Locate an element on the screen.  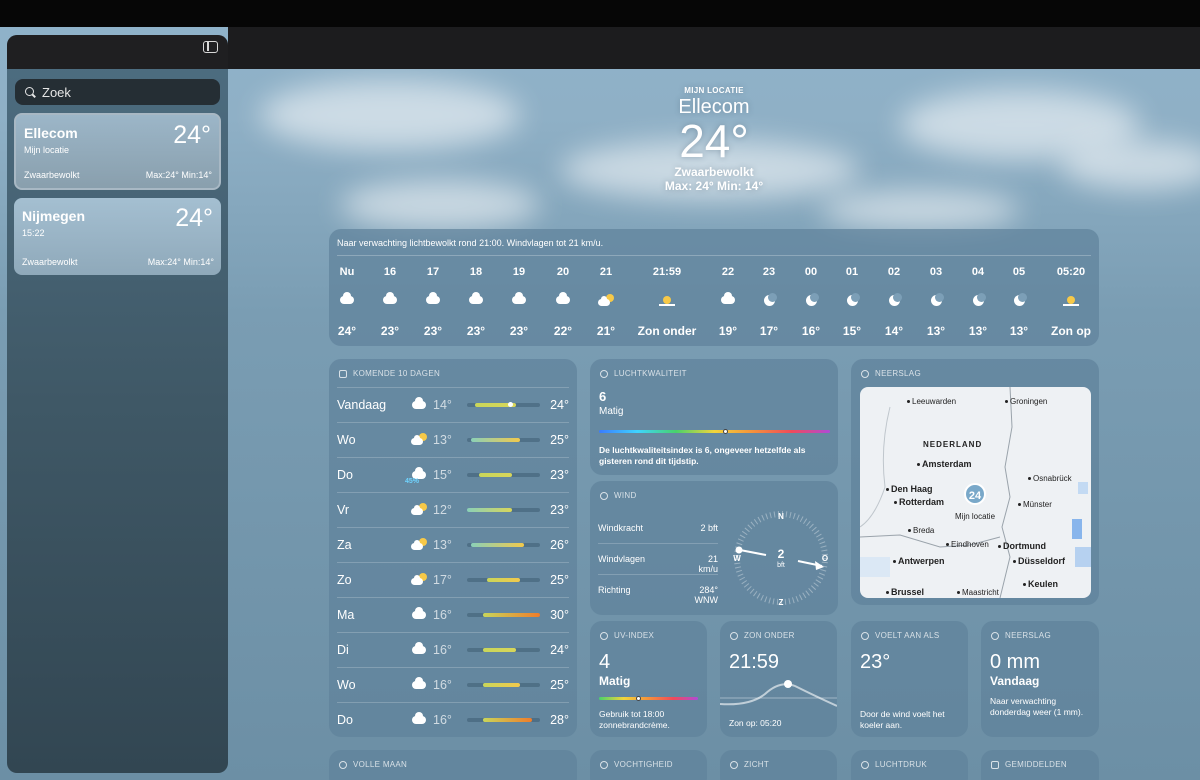
forecast-row: Do 45% 15° 23° is located at coordinates (453, 474).